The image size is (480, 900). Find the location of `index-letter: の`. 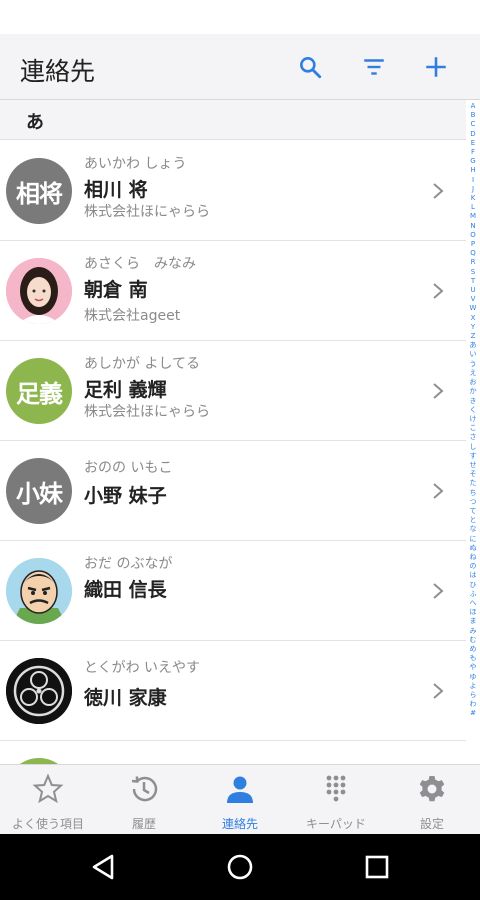

index-letter: の is located at coordinates (473, 566).